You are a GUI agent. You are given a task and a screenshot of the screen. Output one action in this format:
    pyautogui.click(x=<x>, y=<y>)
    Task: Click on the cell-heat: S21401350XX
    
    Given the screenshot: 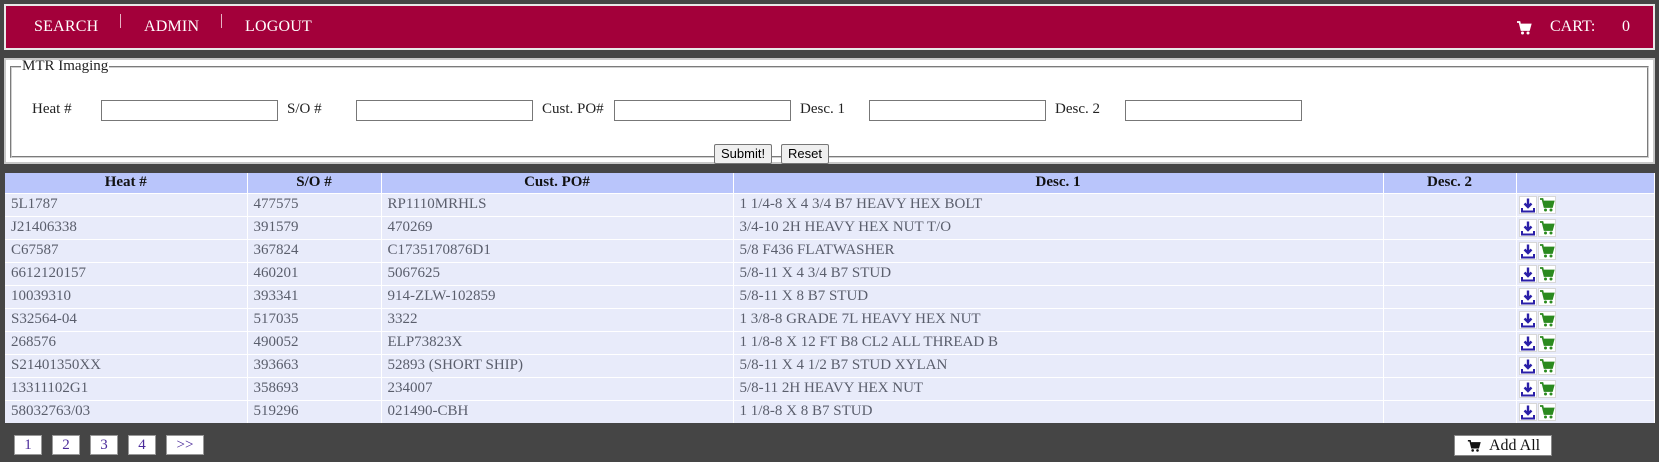 What is the action you would take?
    pyautogui.click(x=126, y=365)
    